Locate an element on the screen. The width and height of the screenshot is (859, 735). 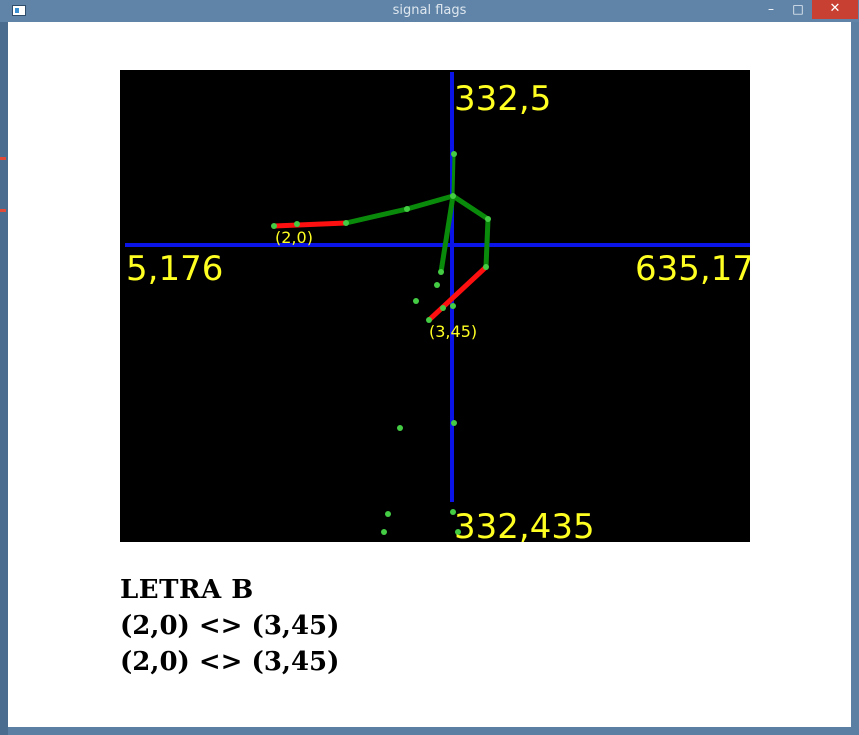
joint-points is located at coordinates (381, 343).